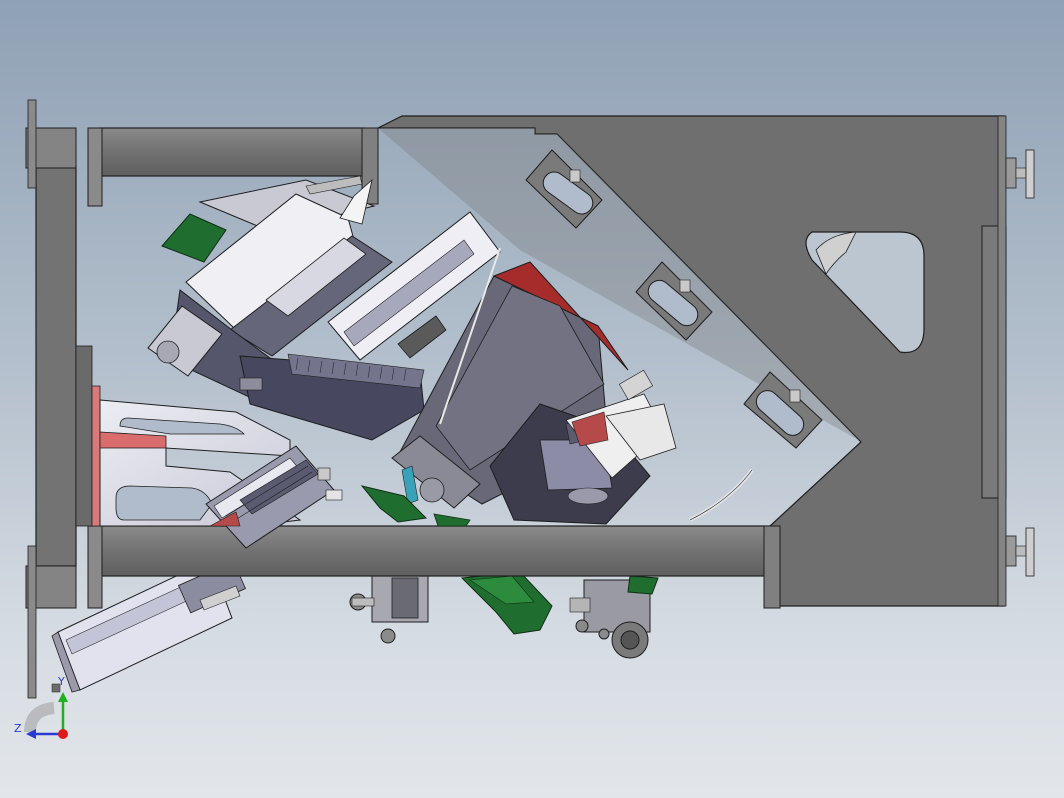 The width and height of the screenshot is (1064, 798). I want to click on bottom-green-gripper, so click(506, 603).